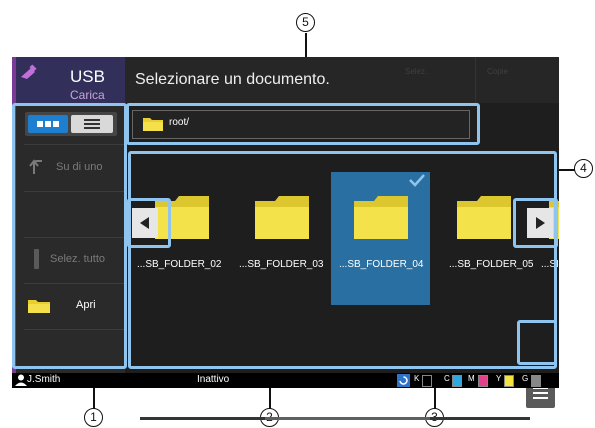  What do you see at coordinates (583, 168) in the screenshot?
I see `callout-4: 4` at bounding box center [583, 168].